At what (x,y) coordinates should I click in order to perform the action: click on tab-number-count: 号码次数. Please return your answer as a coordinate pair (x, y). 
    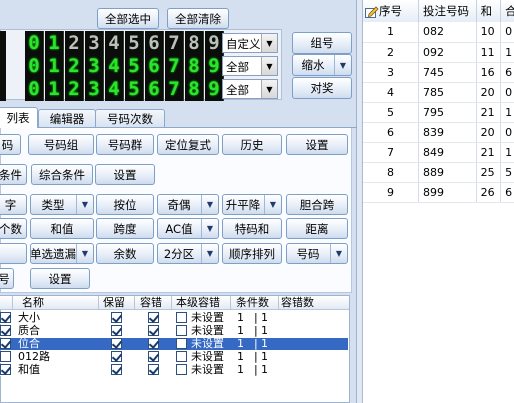
    Looking at the image, I should click on (130, 118).